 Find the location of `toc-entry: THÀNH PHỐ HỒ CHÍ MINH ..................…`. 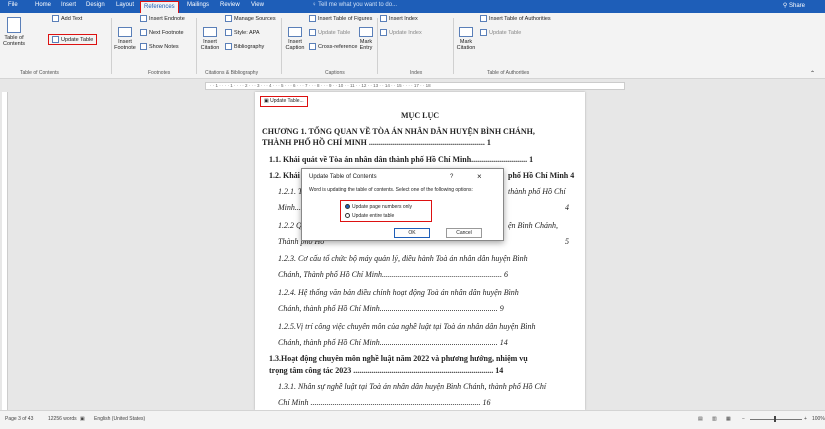

toc-entry: THÀNH PHỐ HỒ CHÍ MINH ..................… is located at coordinates (376, 142).